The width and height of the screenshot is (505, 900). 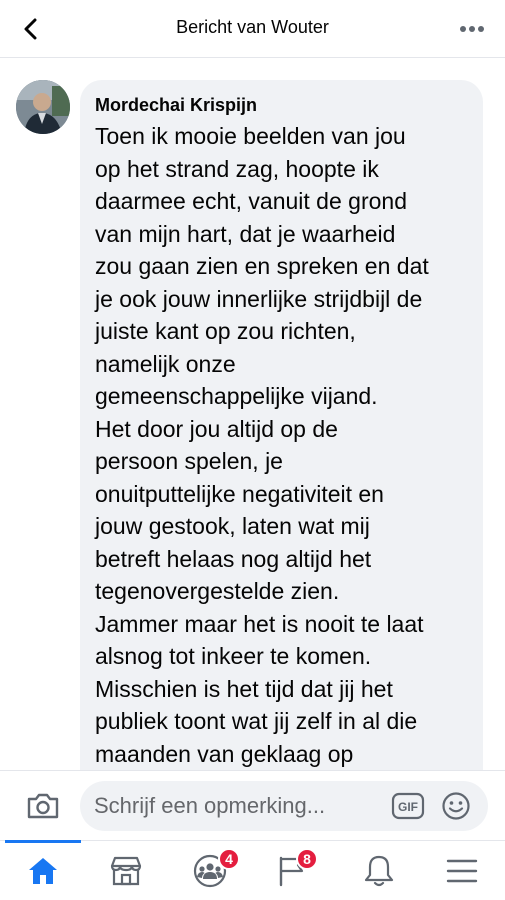 I want to click on gif-icon: GIF, so click(x=408, y=806).